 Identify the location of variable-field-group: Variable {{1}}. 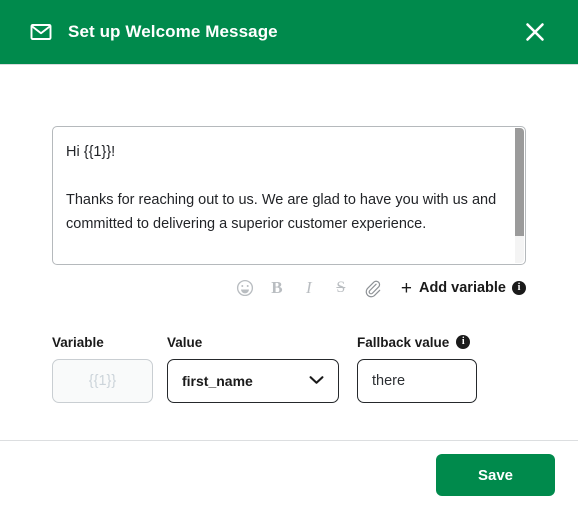
(102, 368).